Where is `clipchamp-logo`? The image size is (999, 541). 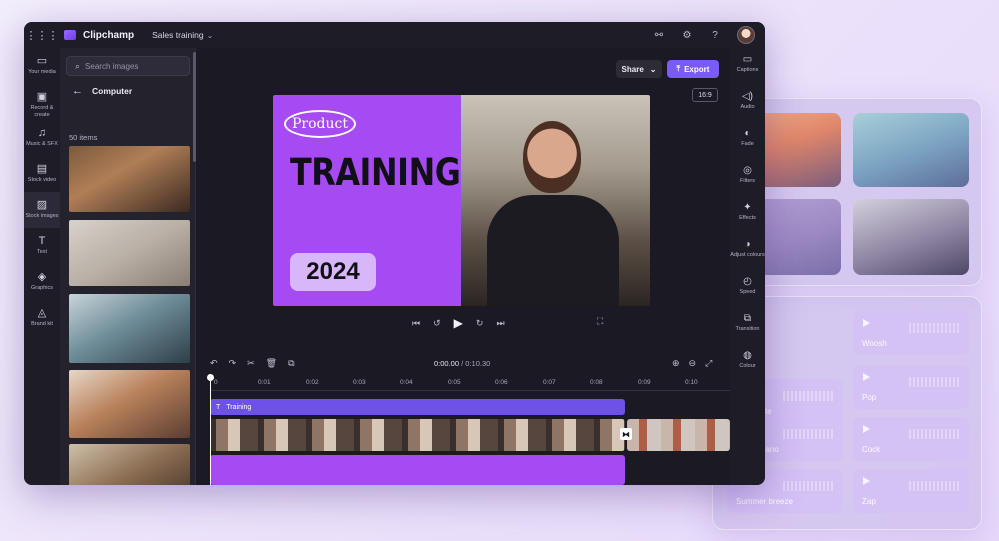 clipchamp-logo is located at coordinates (70, 35).